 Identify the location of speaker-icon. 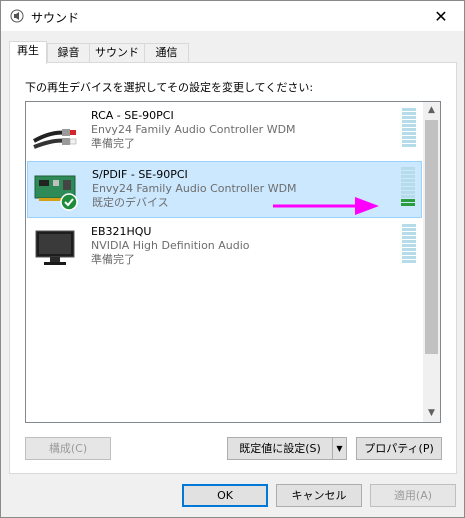
(17, 16).